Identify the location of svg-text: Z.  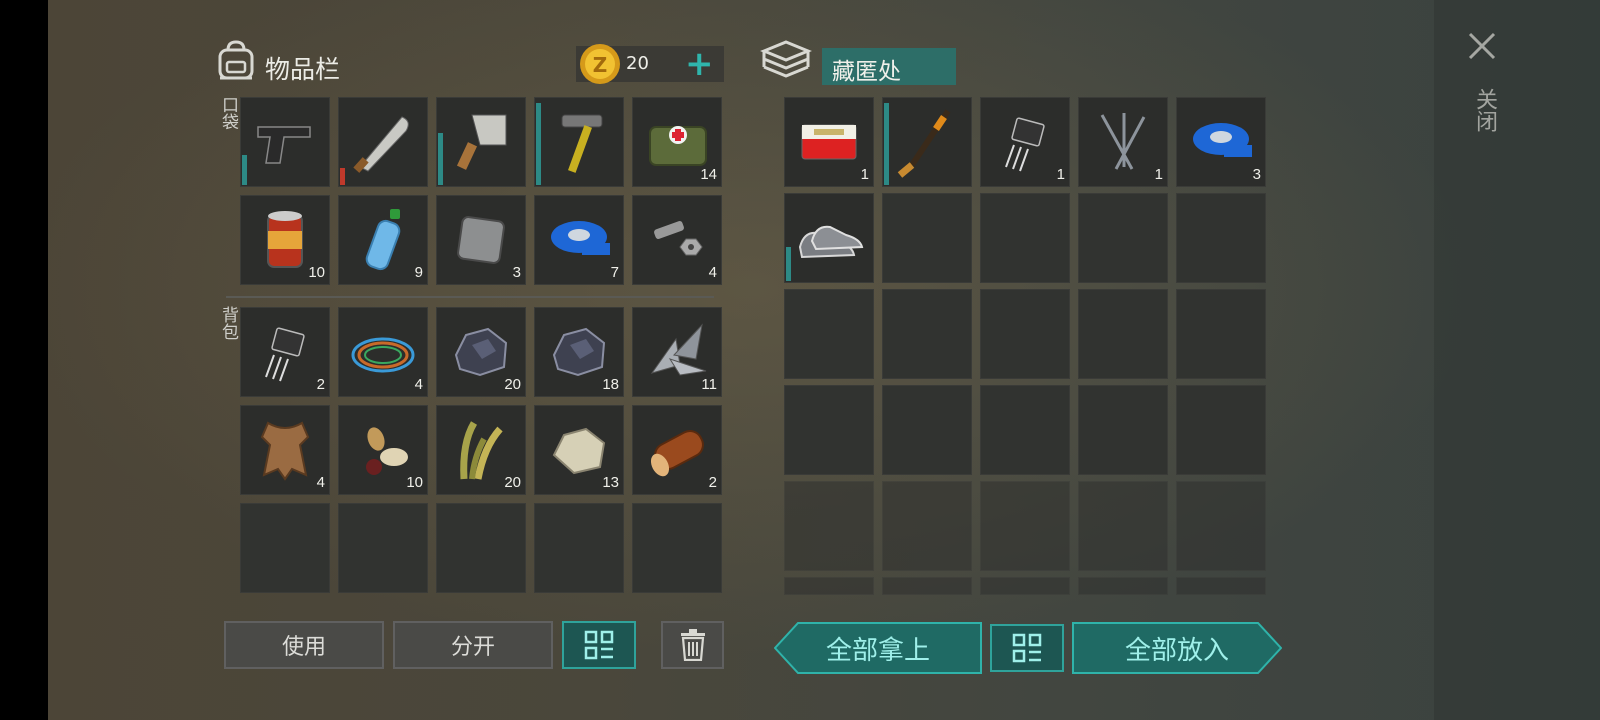
(600, 65).